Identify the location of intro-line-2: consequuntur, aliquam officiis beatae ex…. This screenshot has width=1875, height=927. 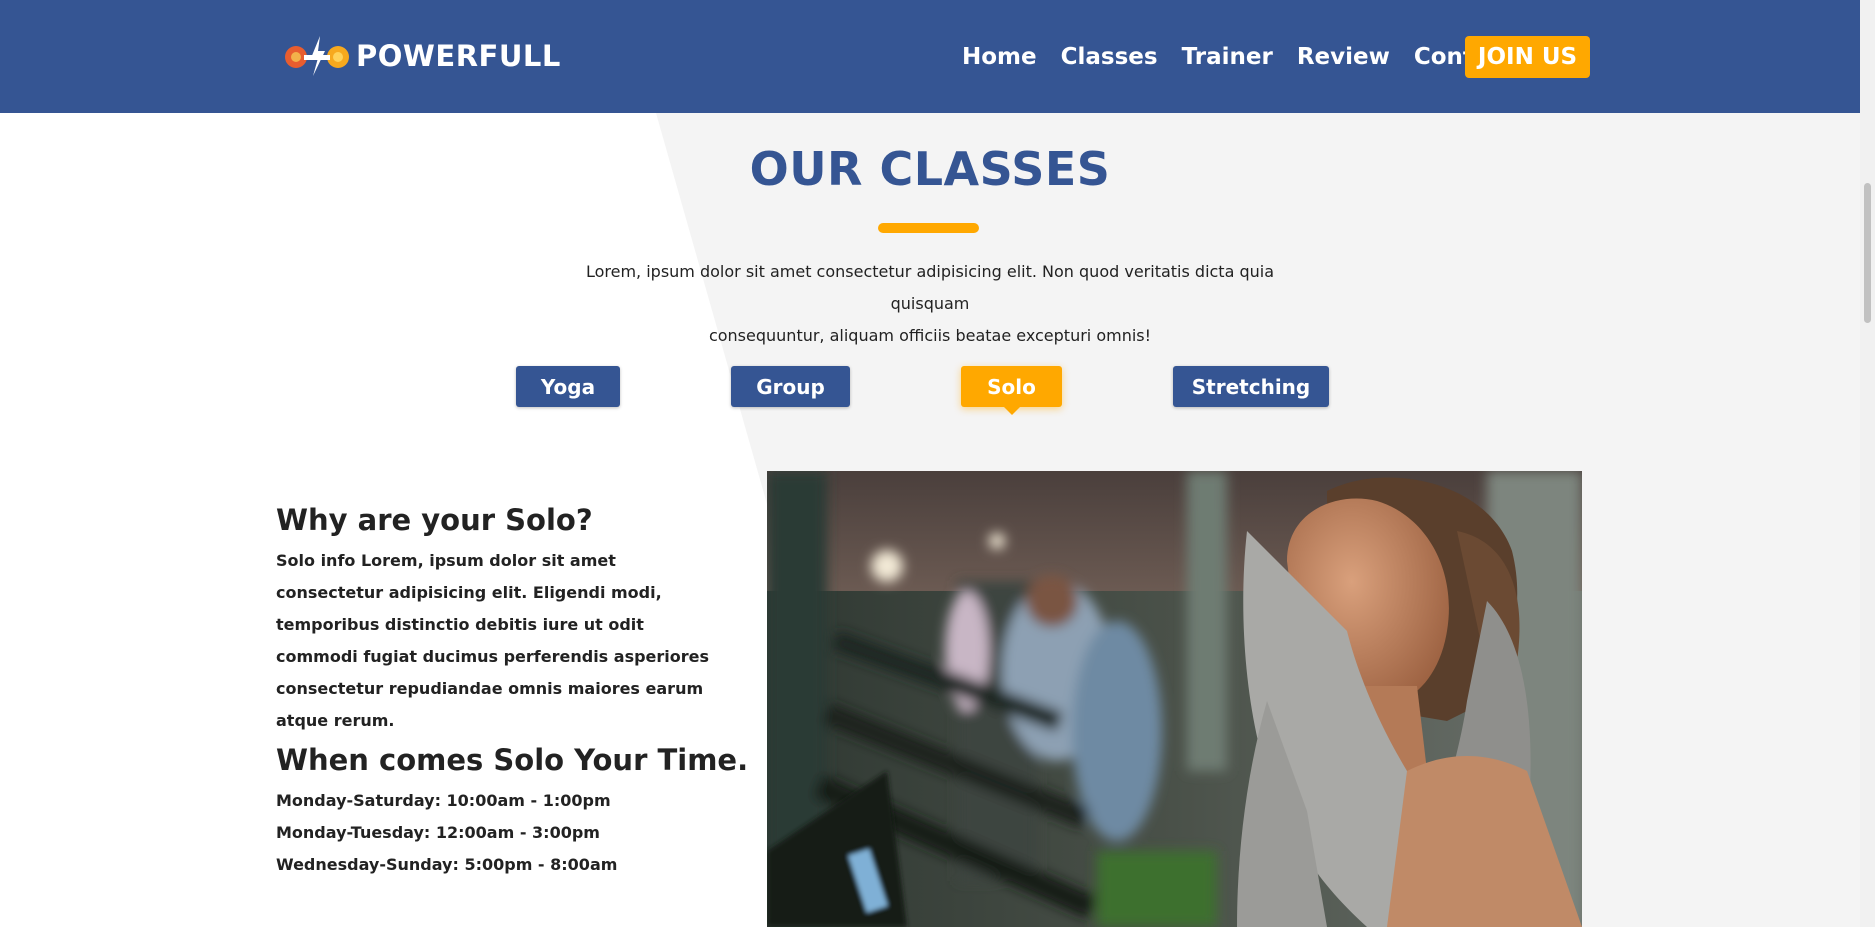
(930, 335).